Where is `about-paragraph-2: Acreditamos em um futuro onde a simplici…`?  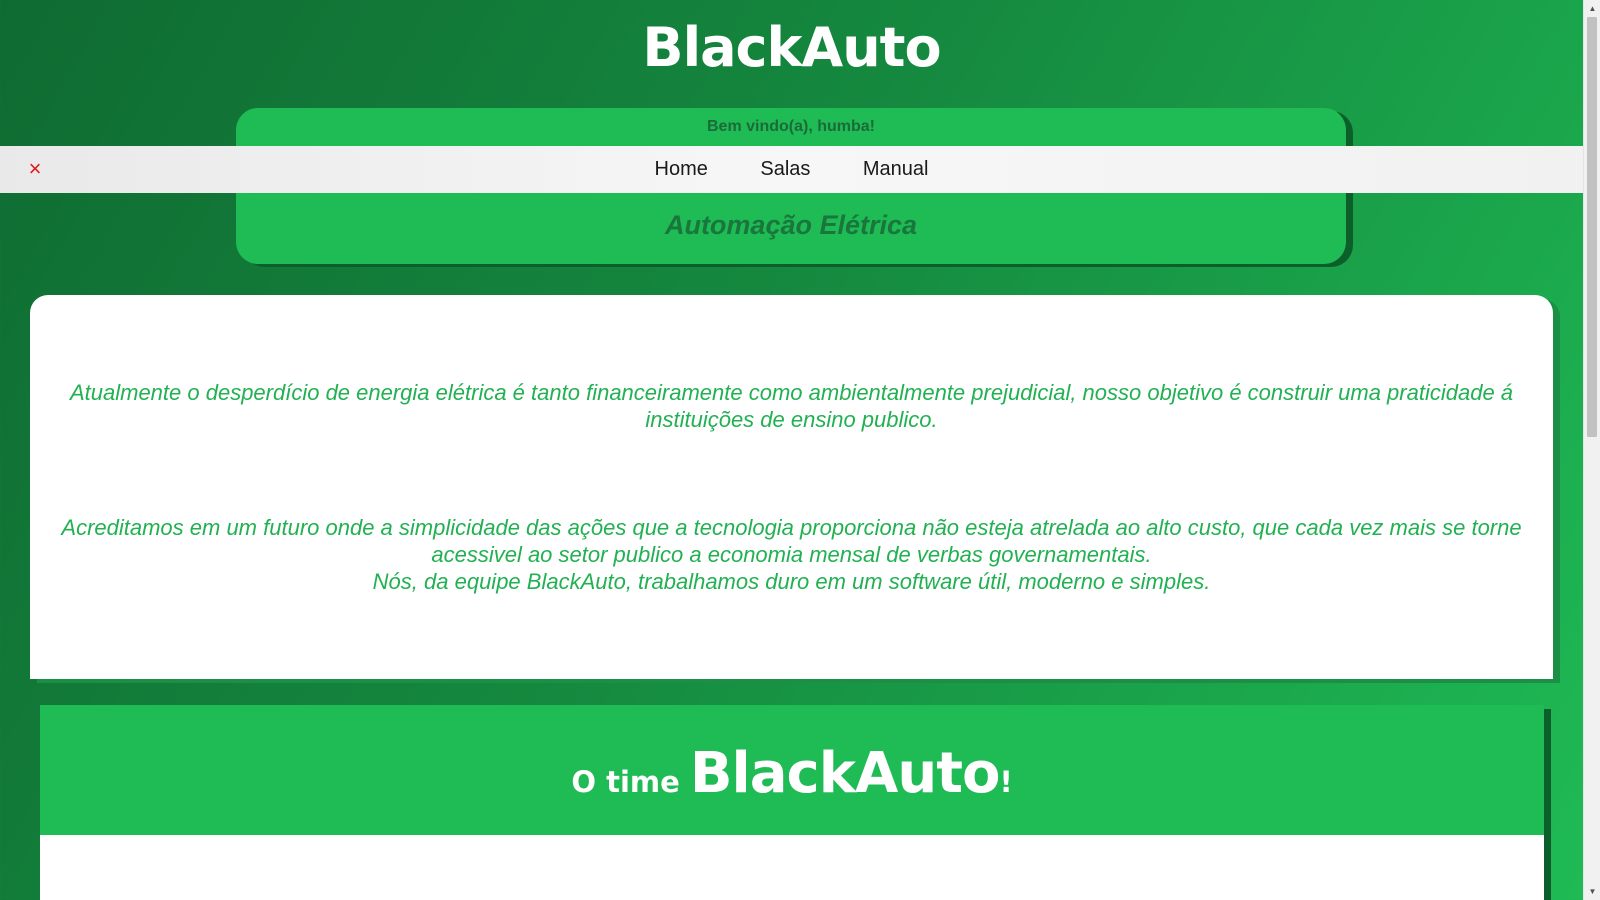
about-paragraph-2: Acreditamos em um futuro onde a simplici… is located at coordinates (791, 541).